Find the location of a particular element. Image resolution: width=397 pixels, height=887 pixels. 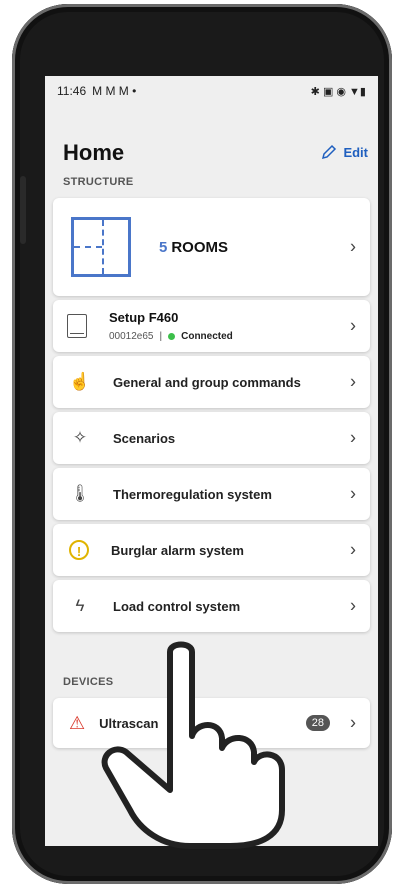

floor-plan-icon is located at coordinates (101, 247).